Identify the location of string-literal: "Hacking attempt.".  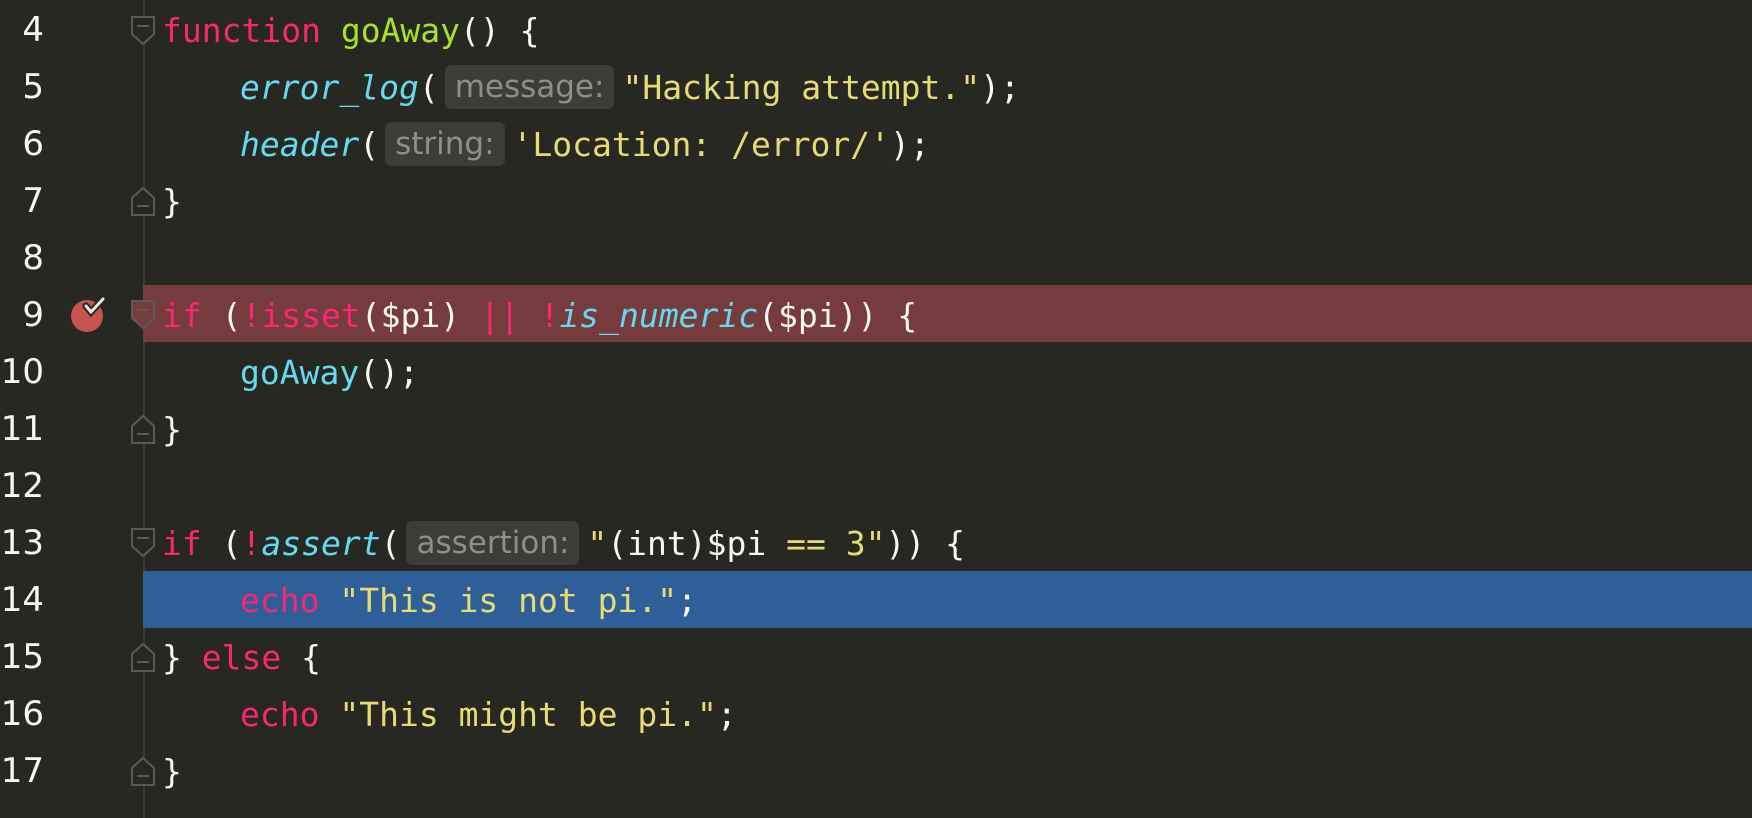
(801, 87).